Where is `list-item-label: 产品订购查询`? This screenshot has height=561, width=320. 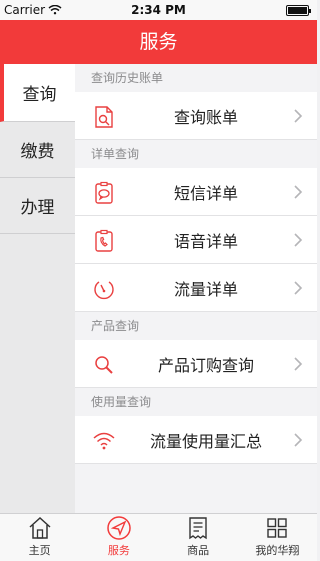 list-item-label: 产品订购查询 is located at coordinates (205, 365).